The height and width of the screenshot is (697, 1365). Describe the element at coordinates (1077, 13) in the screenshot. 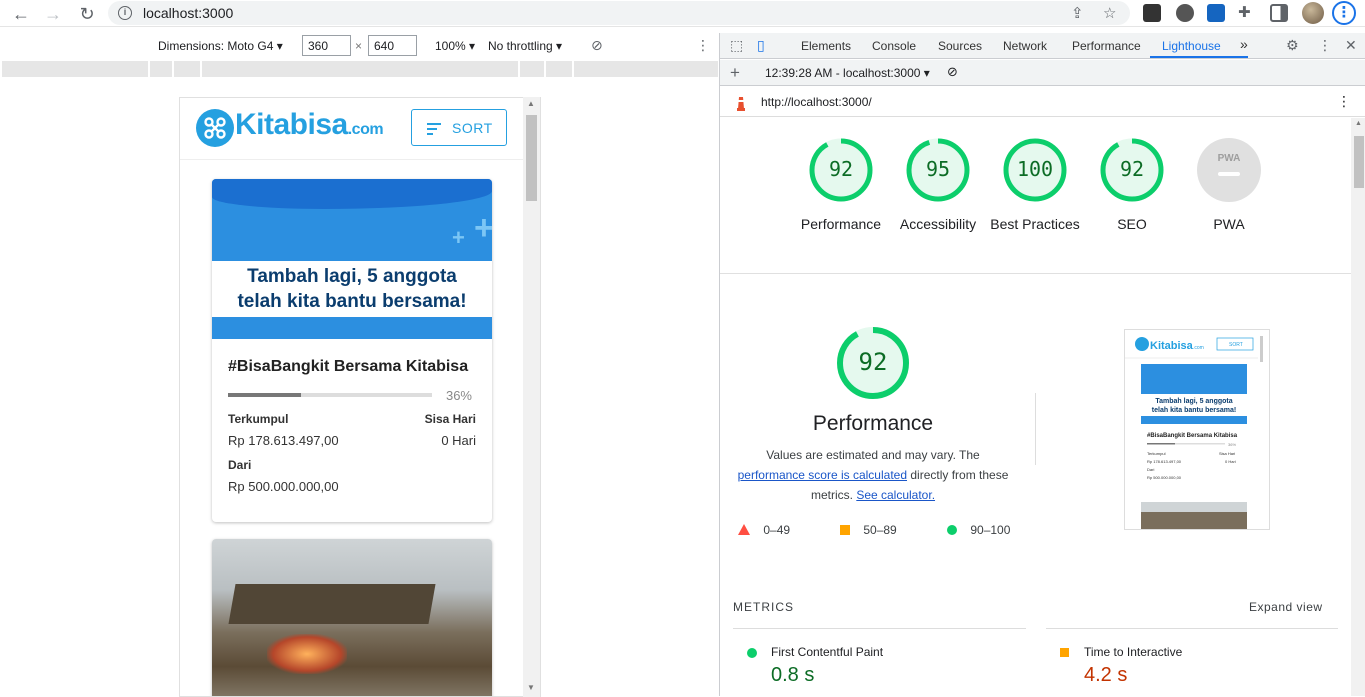

I see `share-icon: ⇪` at that location.